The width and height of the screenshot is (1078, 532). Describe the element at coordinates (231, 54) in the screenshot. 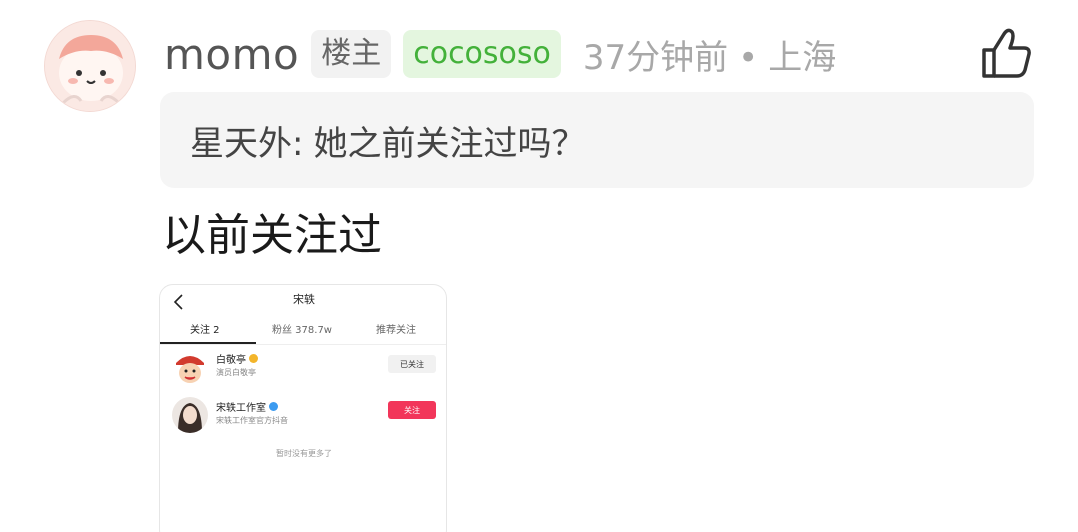

I see `username: momo` at that location.